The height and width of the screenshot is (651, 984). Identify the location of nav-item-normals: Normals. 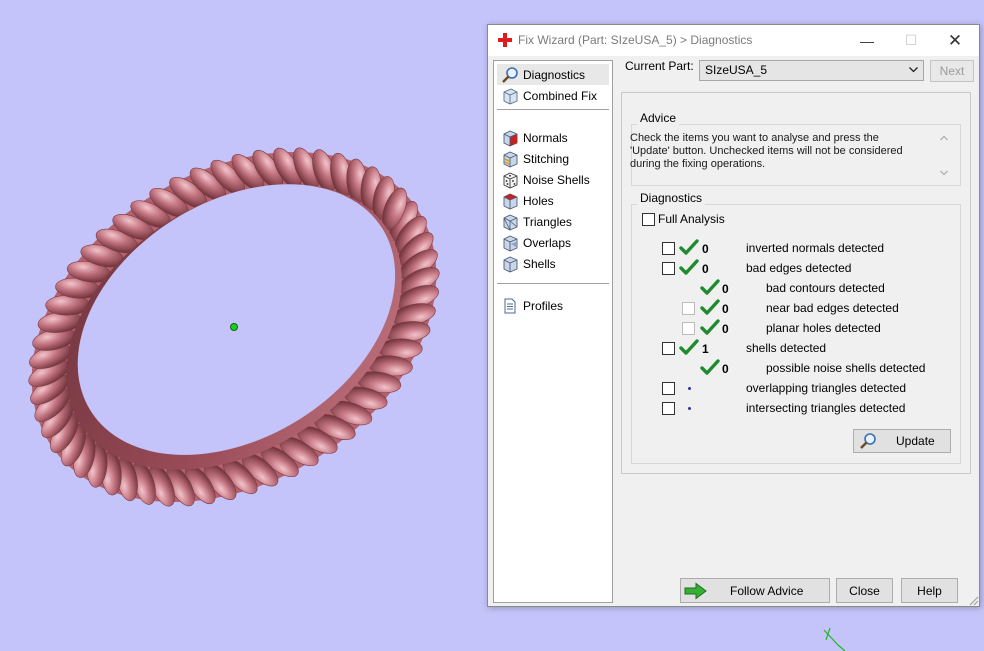
(553, 137).